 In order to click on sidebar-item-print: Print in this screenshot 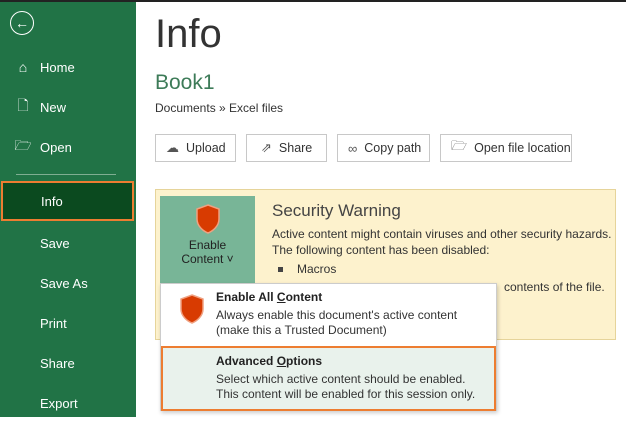, I will do `click(68, 323)`.